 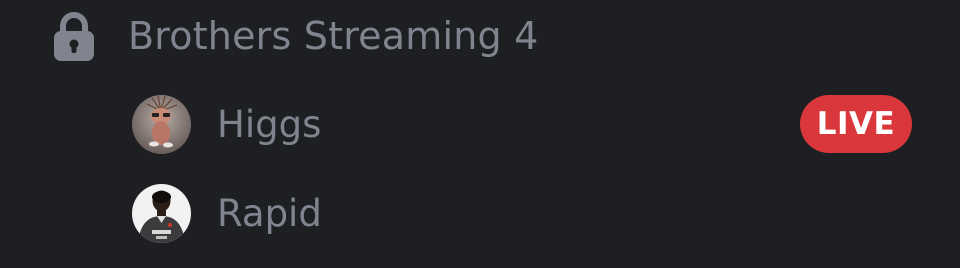 I want to click on live-badge: LIVE, so click(x=856, y=124).